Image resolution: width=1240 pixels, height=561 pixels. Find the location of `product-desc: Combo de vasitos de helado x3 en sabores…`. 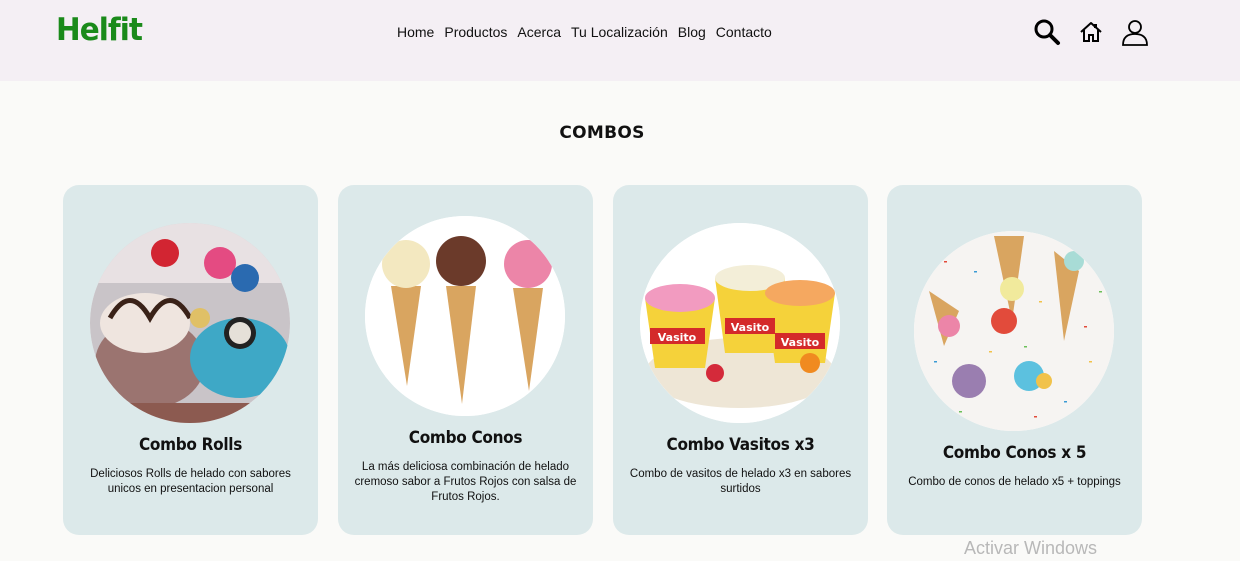

product-desc: Combo de vasitos de helado x3 en sabores… is located at coordinates (740, 481).